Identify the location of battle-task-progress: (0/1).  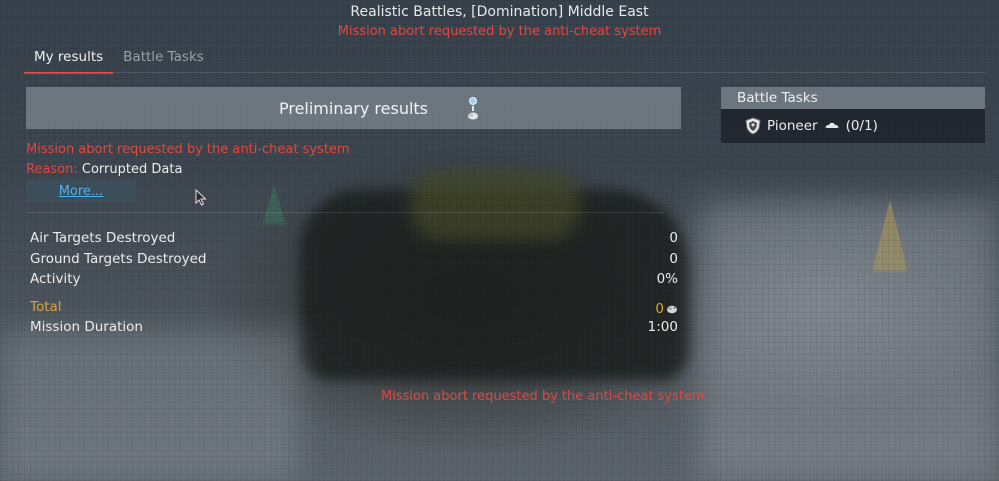
(861, 126).